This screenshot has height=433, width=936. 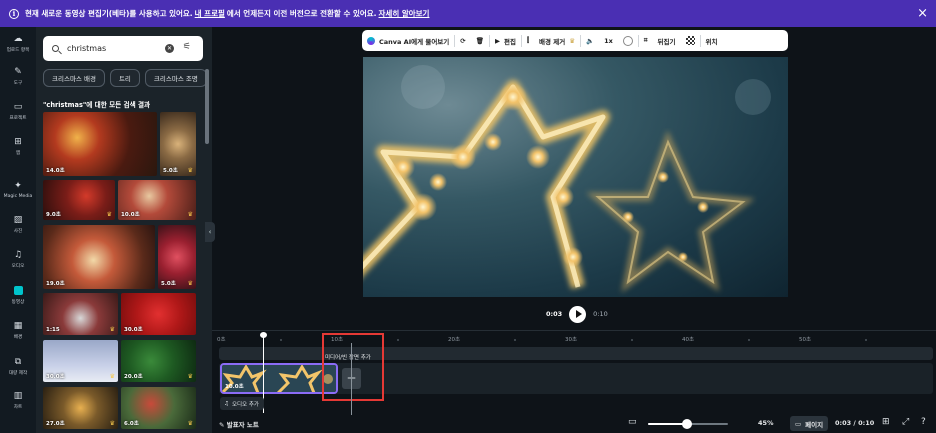 What do you see at coordinates (922, 13) in the screenshot?
I see `close-icon: ×` at bounding box center [922, 13].